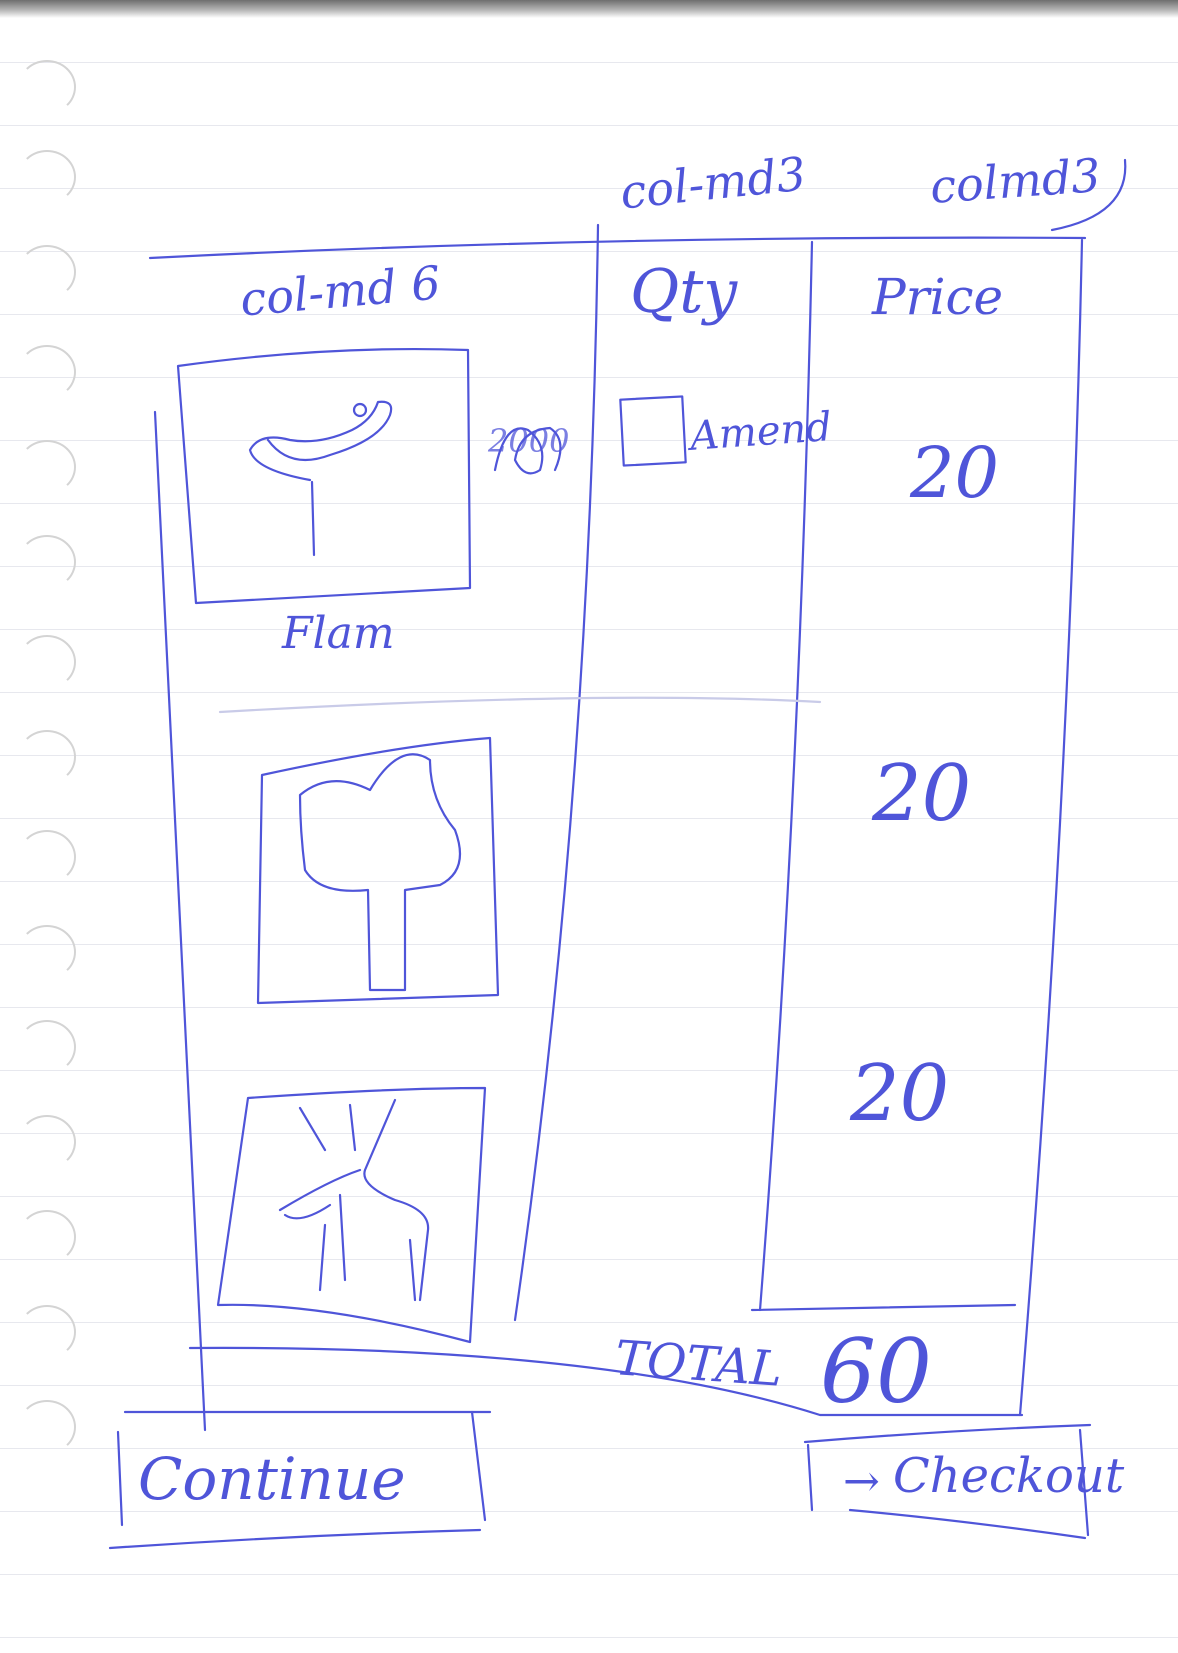 The height and width of the screenshot is (1653, 1178). What do you see at coordinates (324, 476) in the screenshot?
I see `flamingo-icon` at bounding box center [324, 476].